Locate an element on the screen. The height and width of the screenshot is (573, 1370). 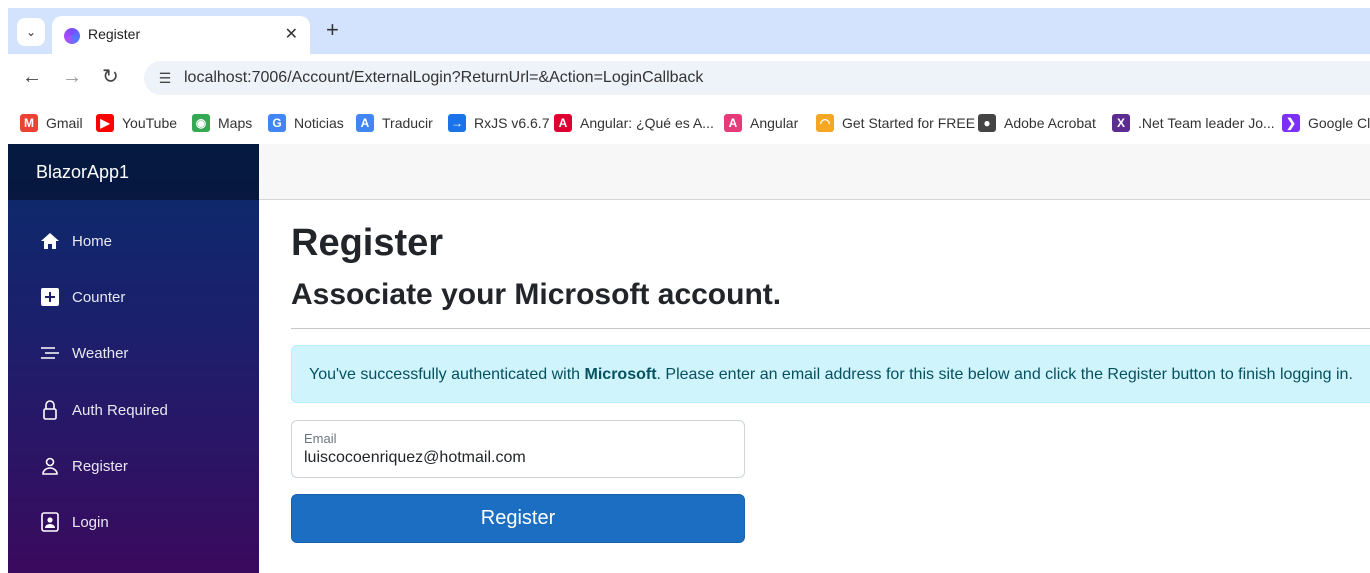
reload-icon: ↻ is located at coordinates (110, 77).